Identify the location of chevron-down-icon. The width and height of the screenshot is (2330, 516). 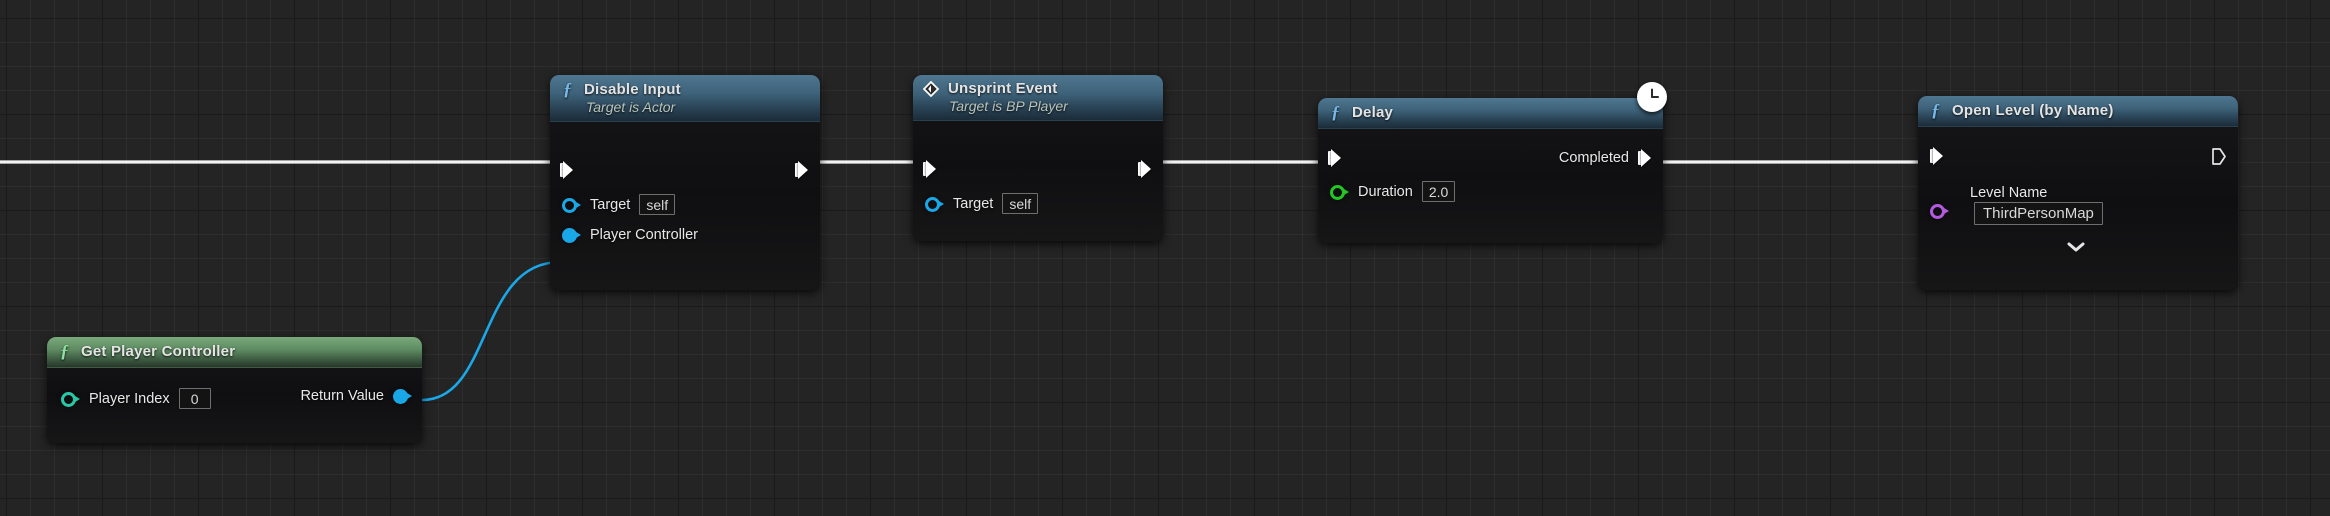
(2076, 247).